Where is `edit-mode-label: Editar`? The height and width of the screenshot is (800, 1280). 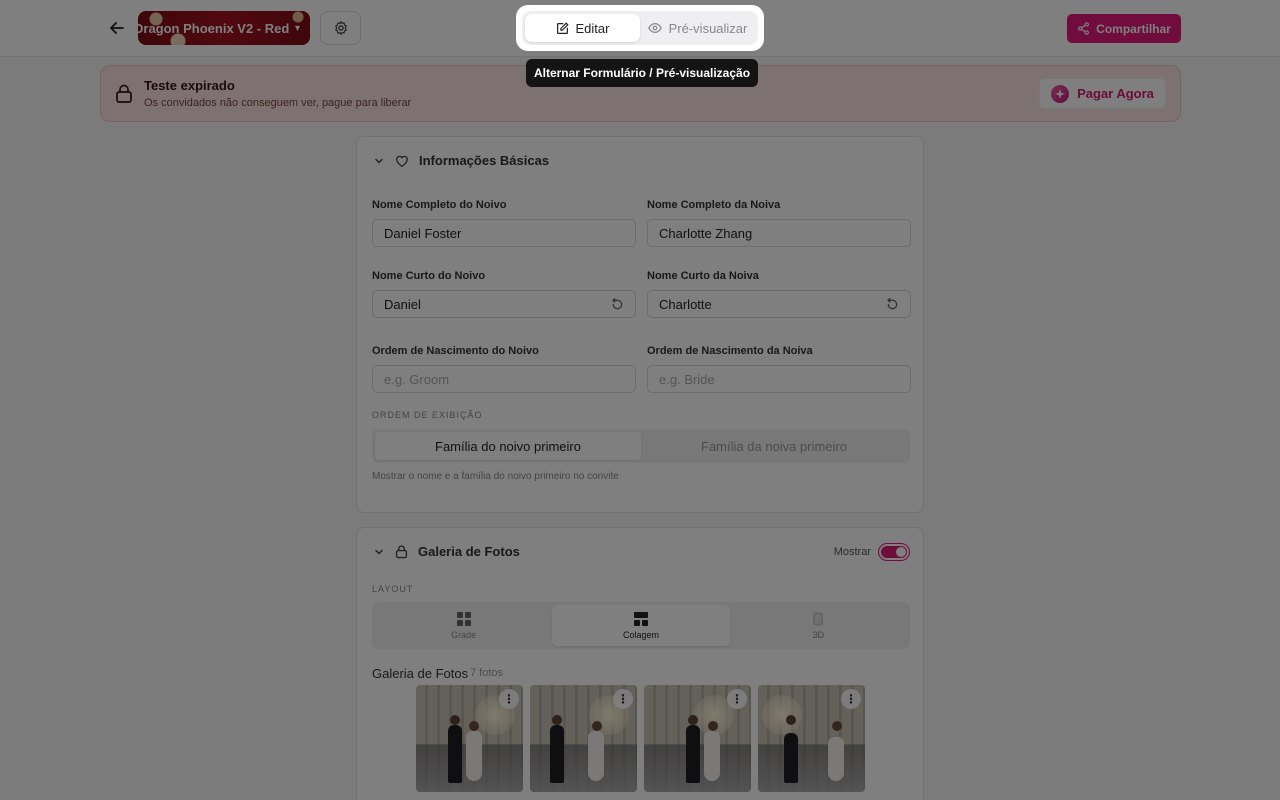 edit-mode-label: Editar is located at coordinates (592, 28).